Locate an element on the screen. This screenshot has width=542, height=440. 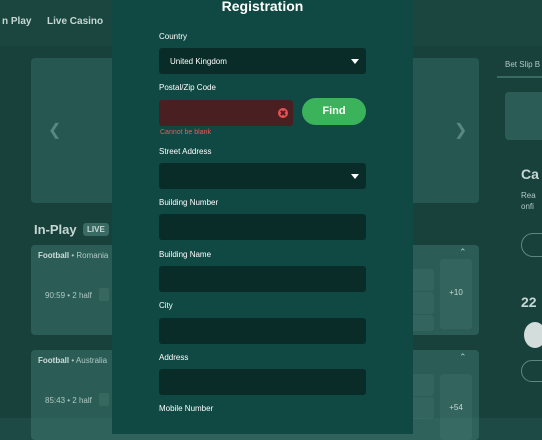
postal-code-input is located at coordinates (226, 113).